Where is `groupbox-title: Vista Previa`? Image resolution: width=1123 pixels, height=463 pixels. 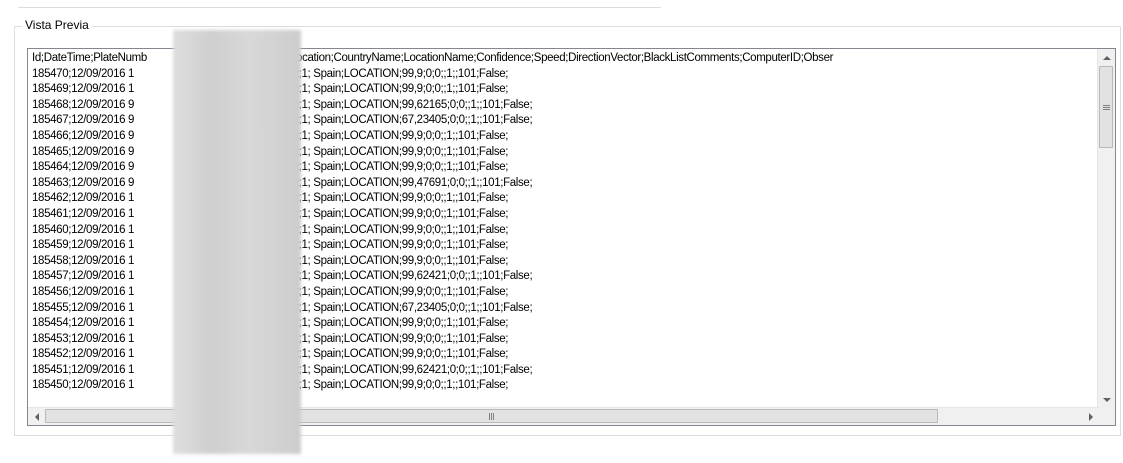 groupbox-title: Vista Previa is located at coordinates (57, 25).